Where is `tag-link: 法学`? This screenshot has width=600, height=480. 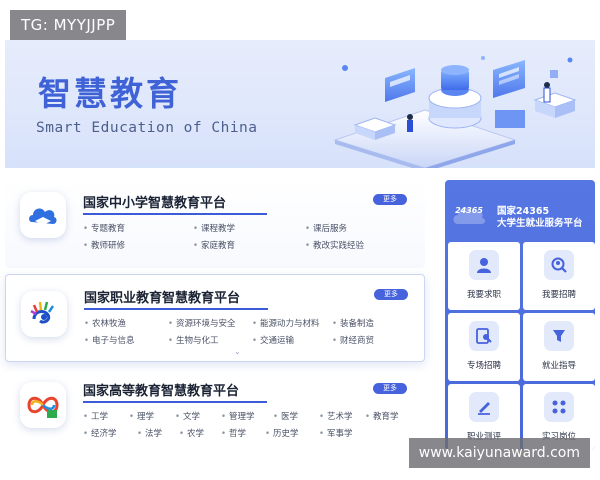 tag-link: 法学 is located at coordinates (149, 433).